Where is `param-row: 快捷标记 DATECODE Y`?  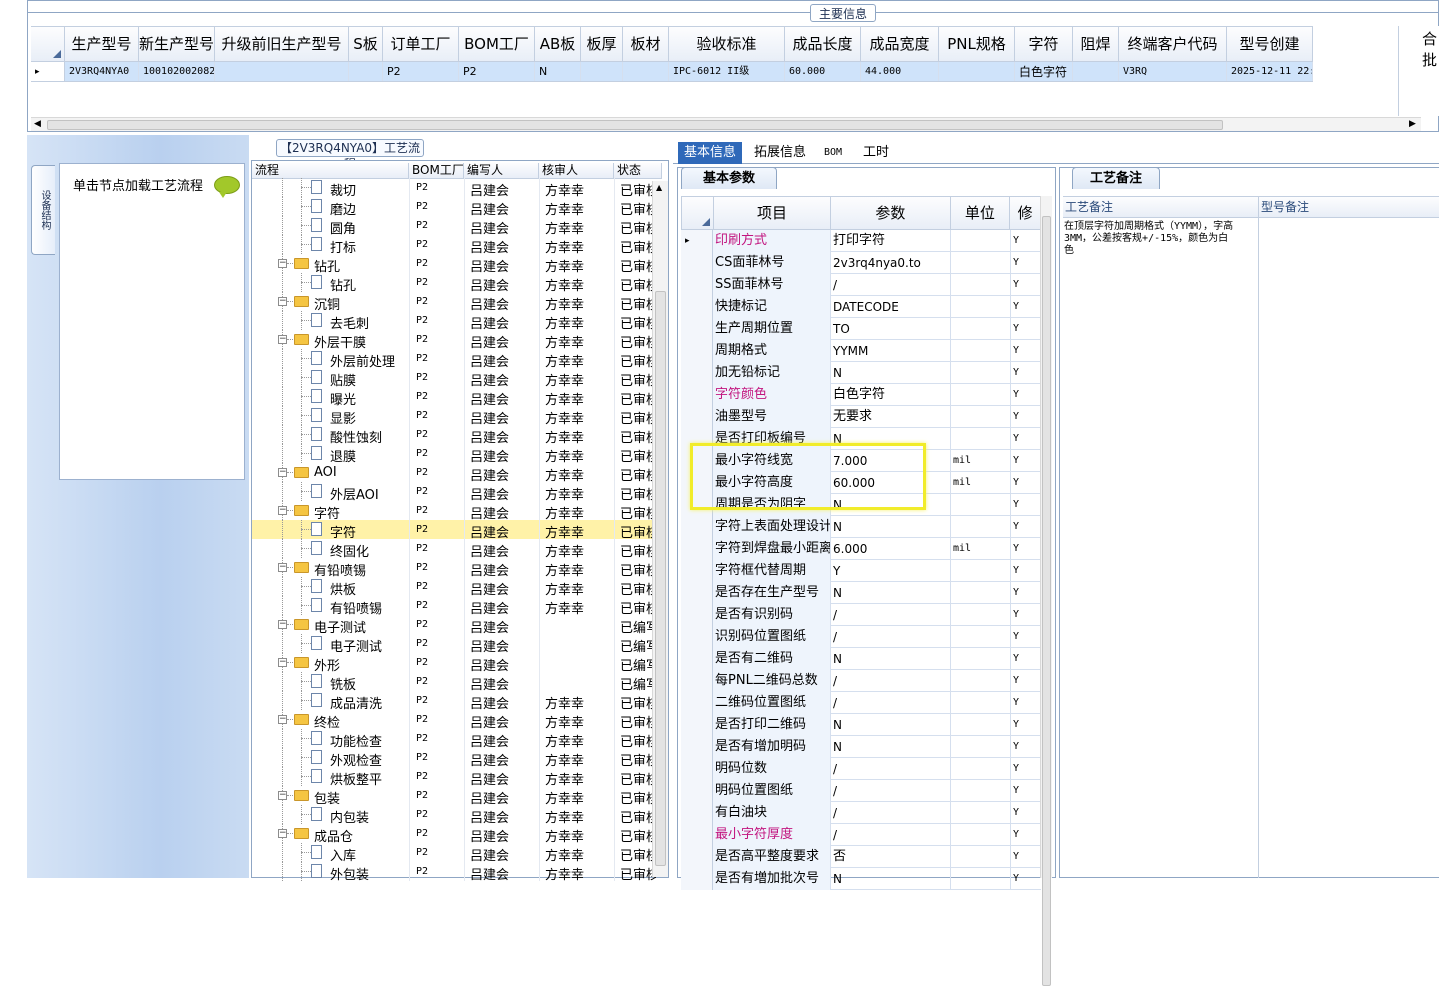 param-row: 快捷标记 DATECODE Y is located at coordinates (861, 307).